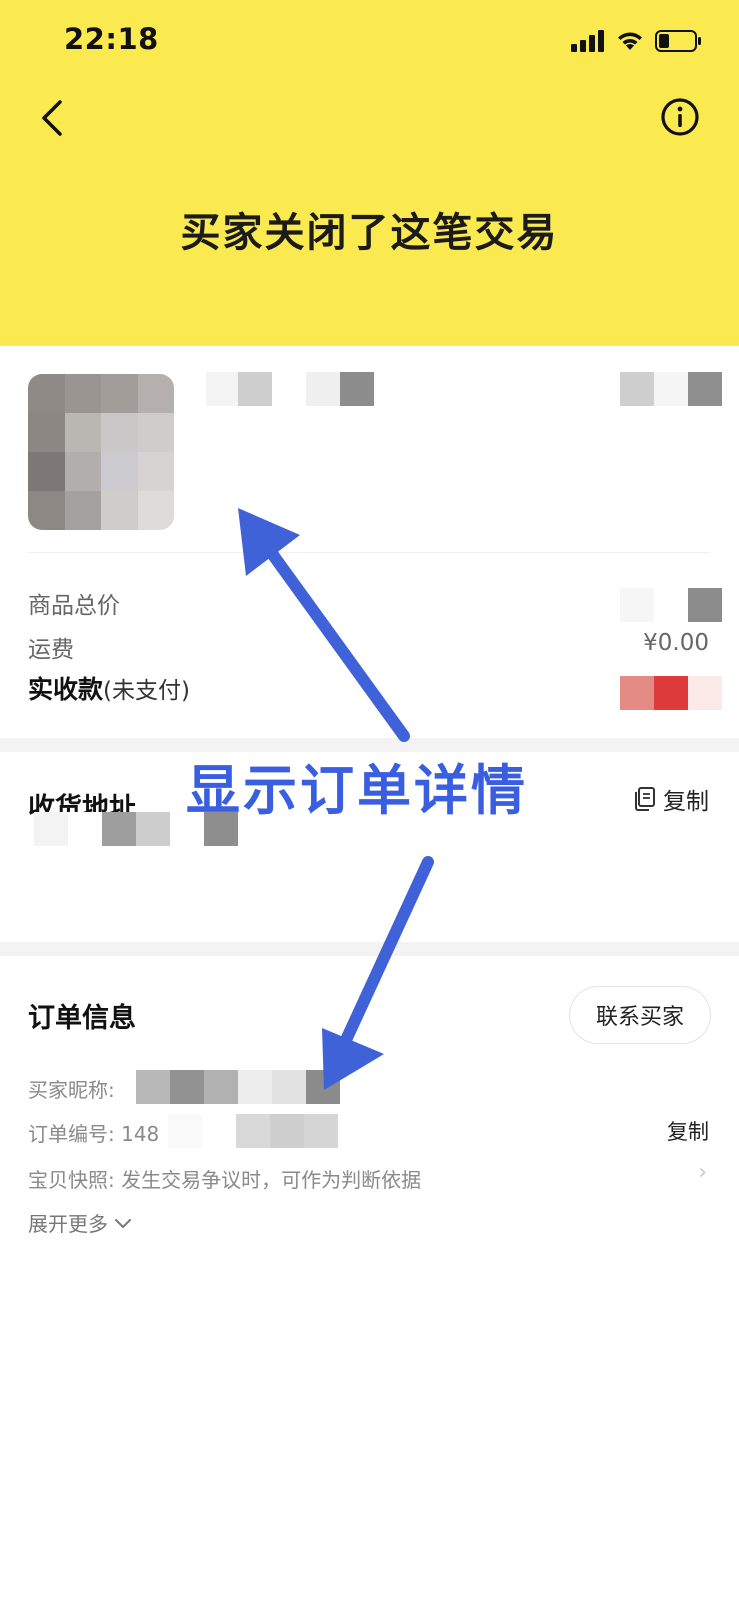  I want to click on product-thumbnail, so click(101, 452).